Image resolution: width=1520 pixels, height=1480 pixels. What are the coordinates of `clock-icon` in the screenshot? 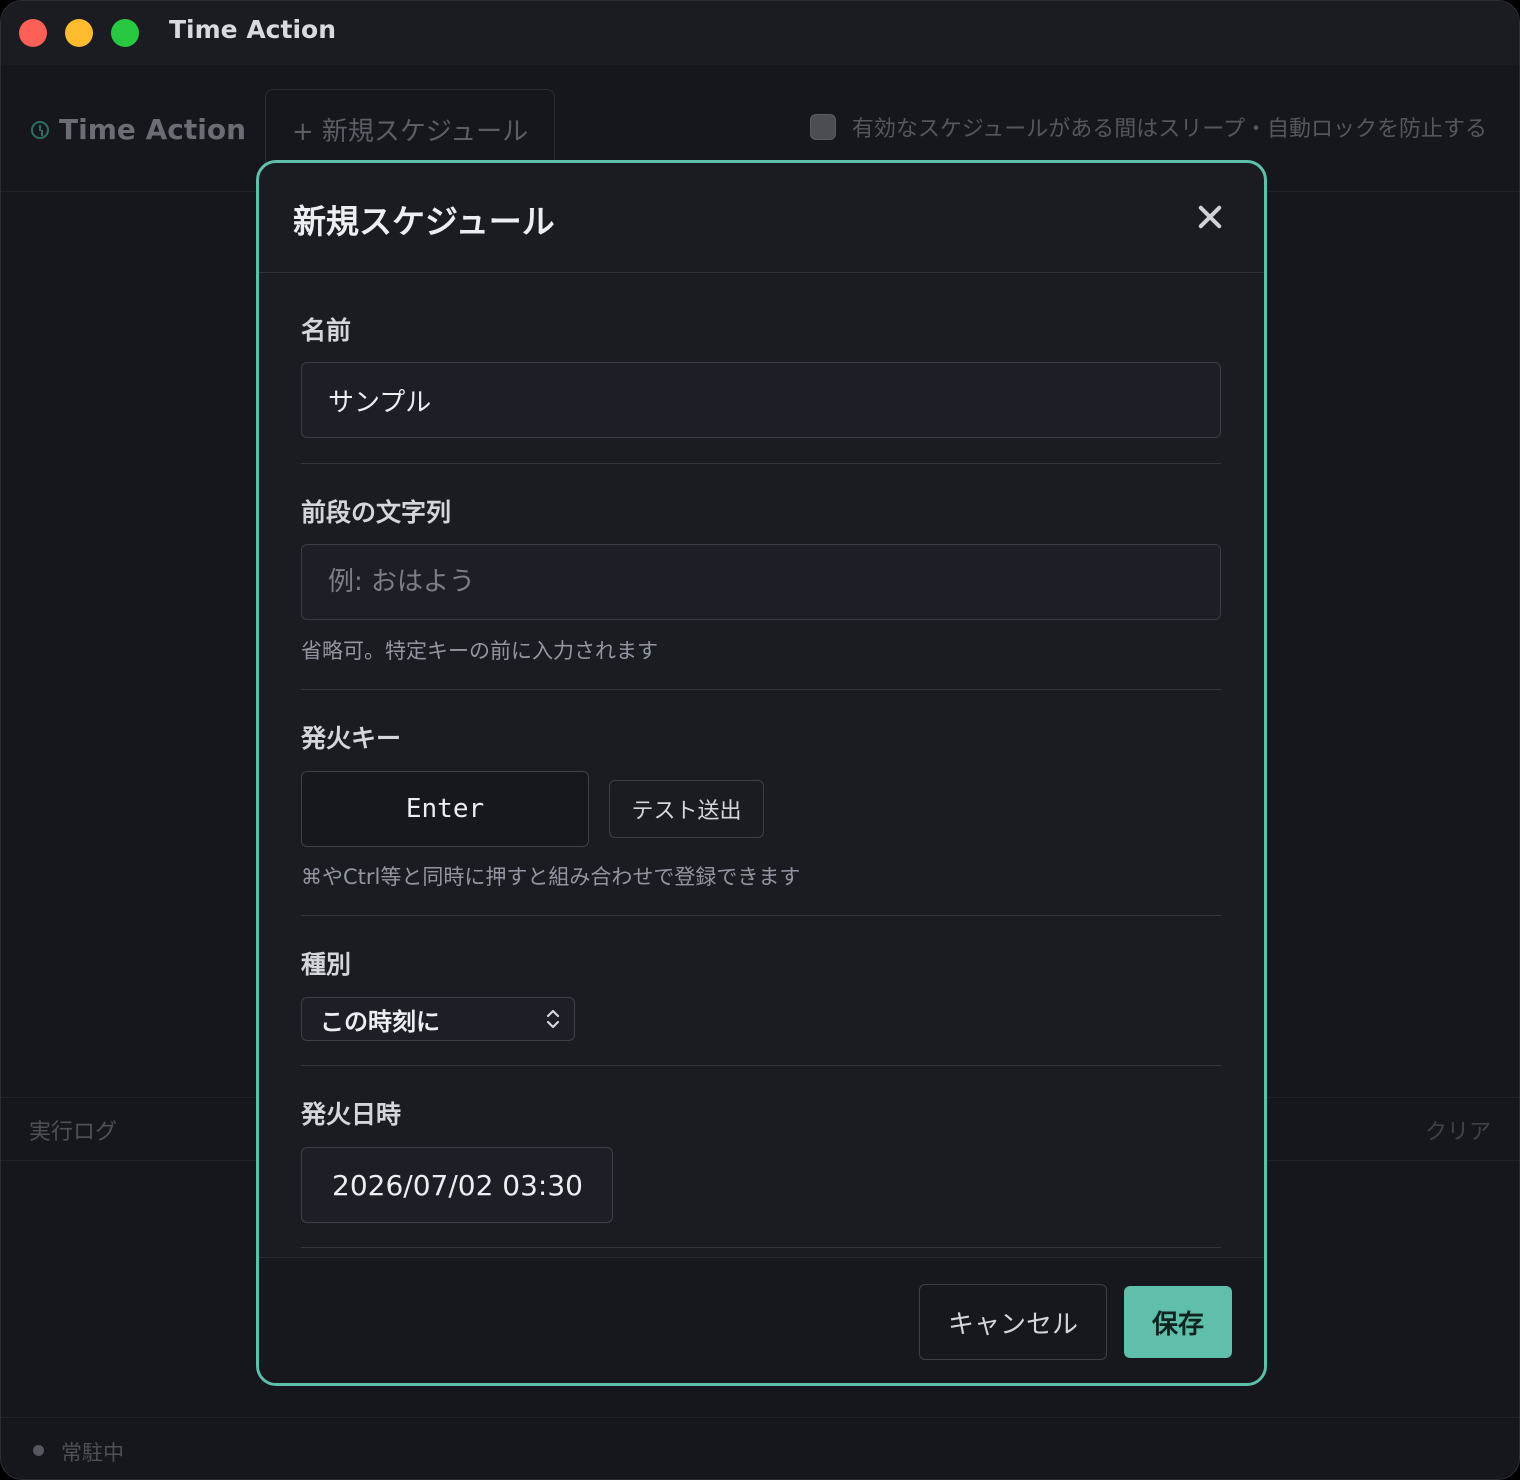 It's located at (40, 129).